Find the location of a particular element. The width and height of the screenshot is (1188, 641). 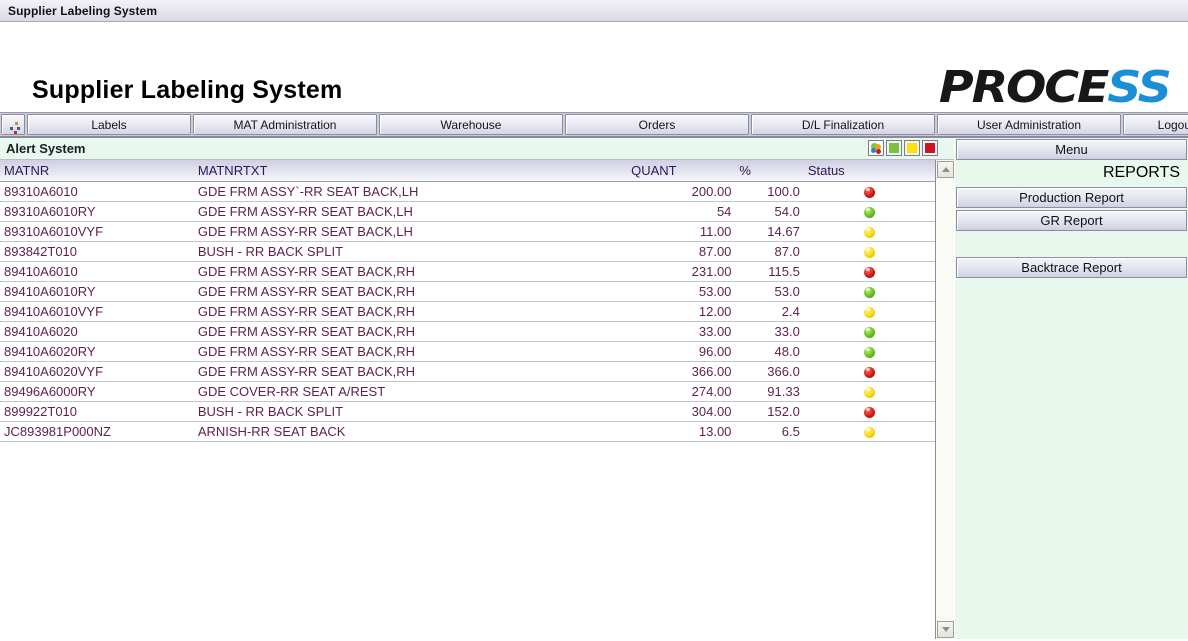

cell-matnr: 89410A6020VYF is located at coordinates (97, 371).